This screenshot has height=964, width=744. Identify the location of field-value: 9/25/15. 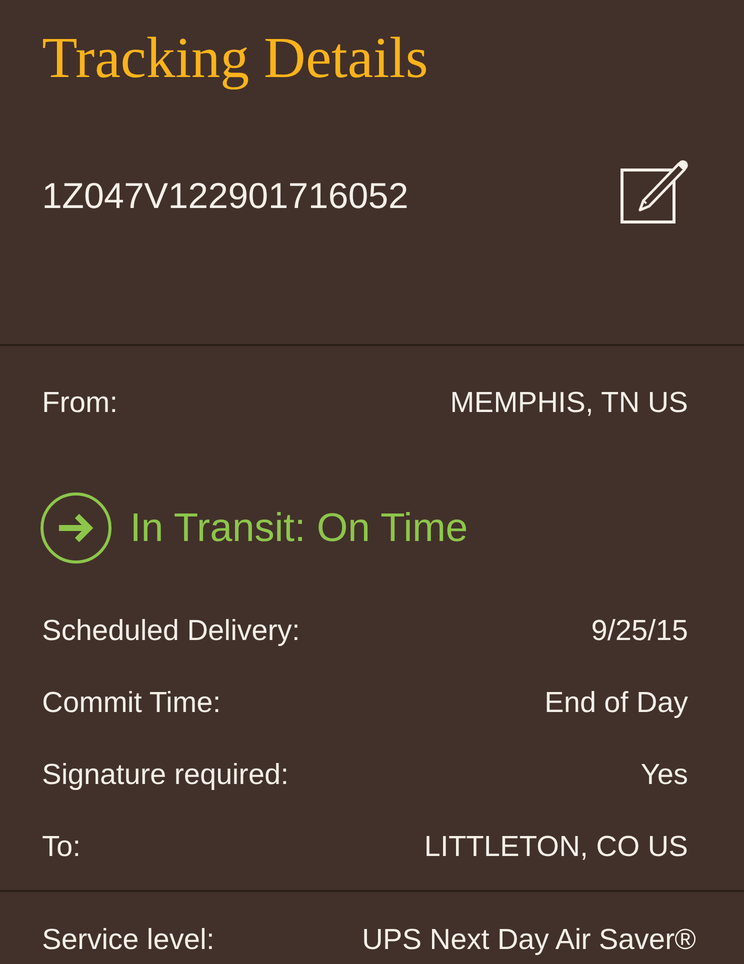
(639, 631).